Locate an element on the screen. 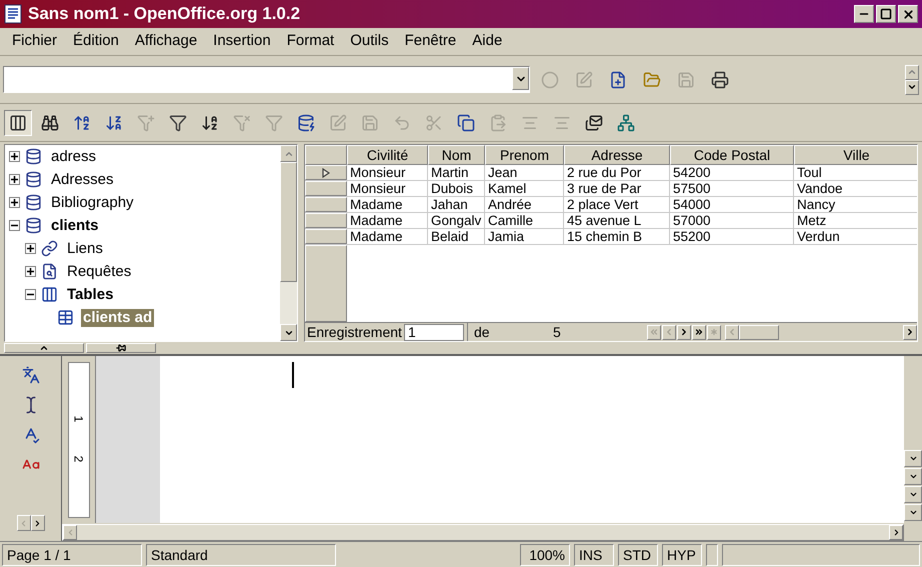 This screenshot has height=567, width=922. previous-record-button is located at coordinates (669, 332).